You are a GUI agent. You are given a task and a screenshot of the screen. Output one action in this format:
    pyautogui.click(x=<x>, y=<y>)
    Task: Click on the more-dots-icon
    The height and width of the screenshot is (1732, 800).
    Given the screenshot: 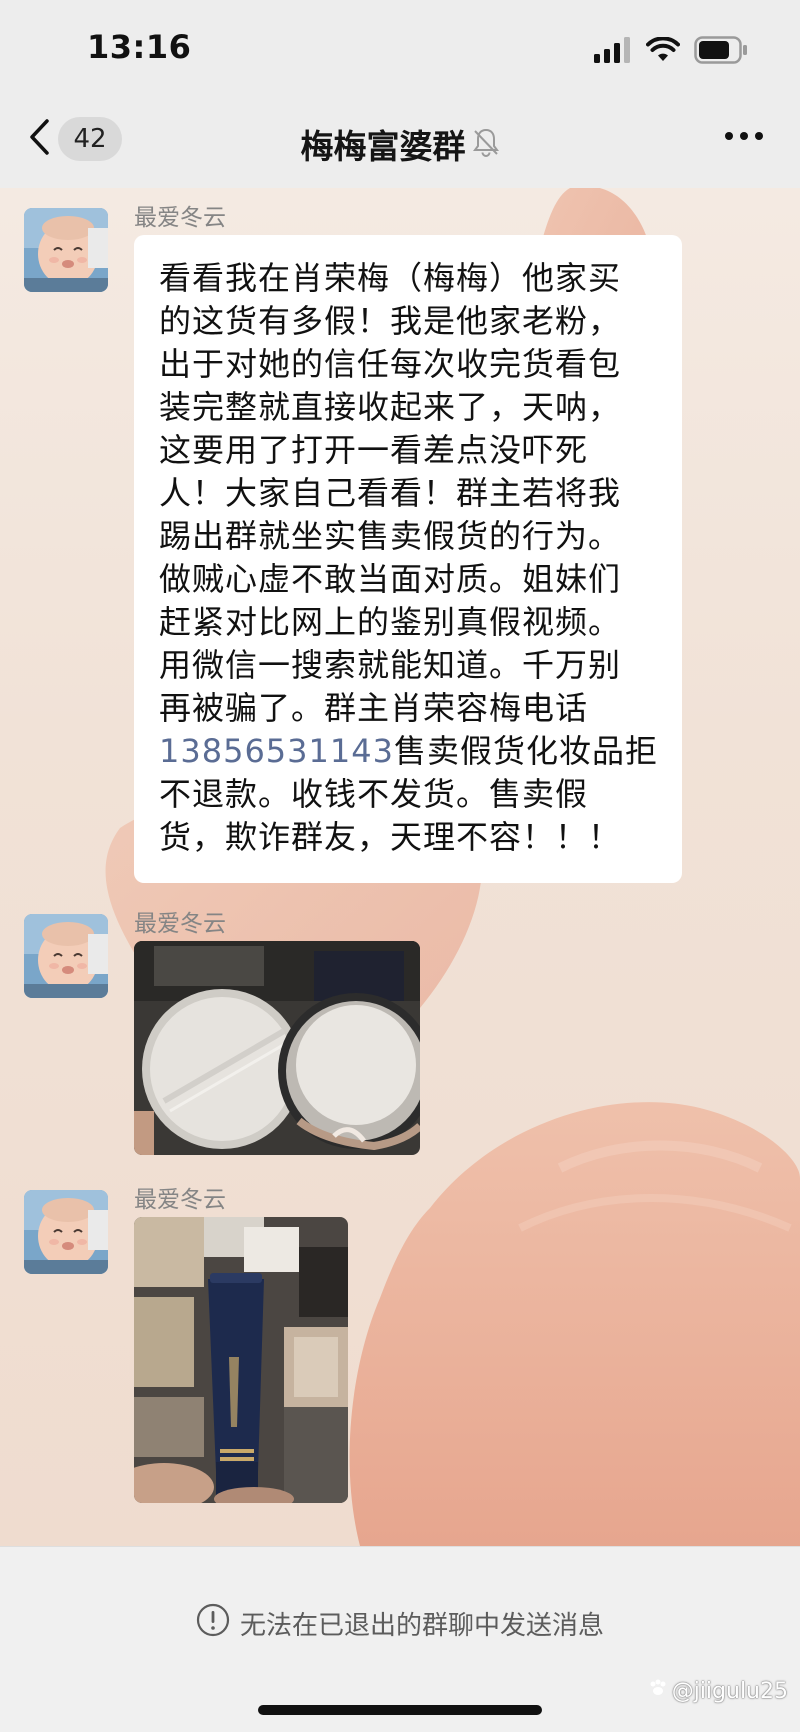 What is the action you would take?
    pyautogui.click(x=744, y=135)
    